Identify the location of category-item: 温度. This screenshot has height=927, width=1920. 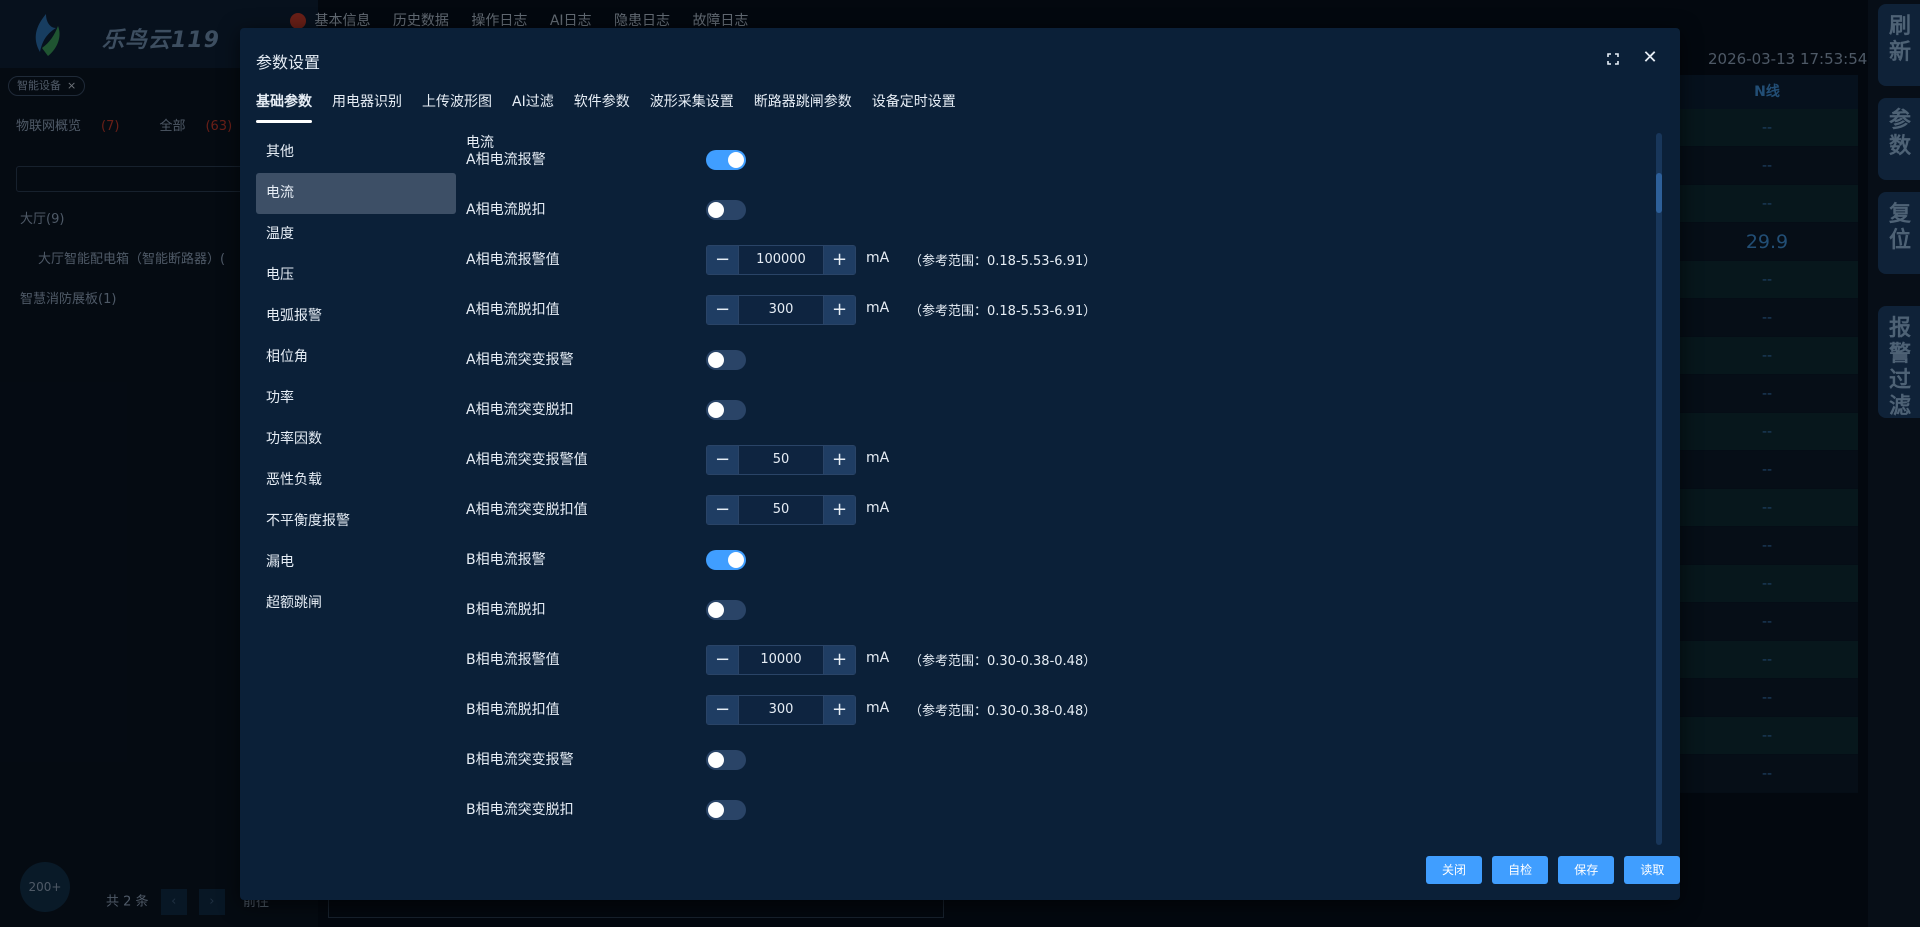
(356, 234).